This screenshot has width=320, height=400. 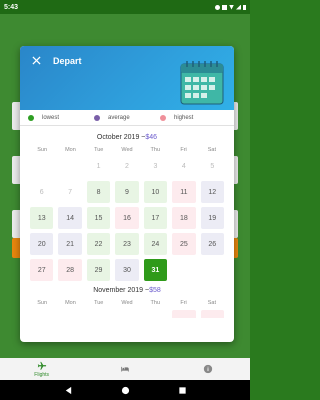 I want to click on dialog-header: Depart, so click(x=127, y=78).